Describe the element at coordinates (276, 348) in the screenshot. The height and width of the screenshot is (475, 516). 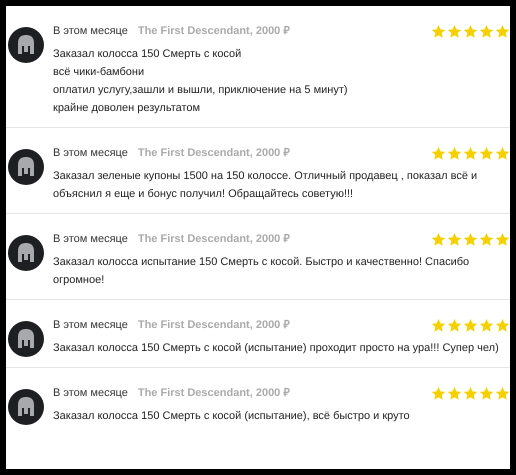
I see `review-text: Заказал колосса 150 Смерть с косой (испытание) проходит просто на ура!!! Супер чел)` at that location.